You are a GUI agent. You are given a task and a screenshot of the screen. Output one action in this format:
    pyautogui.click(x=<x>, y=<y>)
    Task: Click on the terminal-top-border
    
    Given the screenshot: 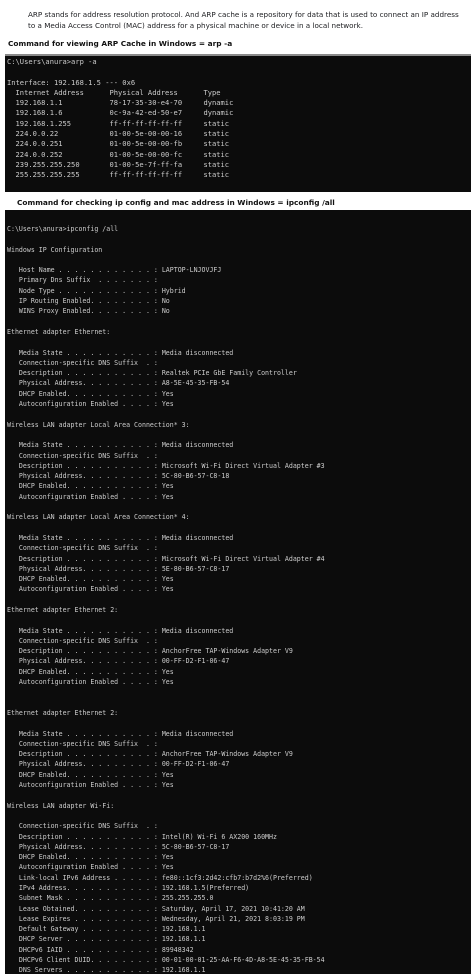 What is the action you would take?
    pyautogui.click(x=238, y=55)
    